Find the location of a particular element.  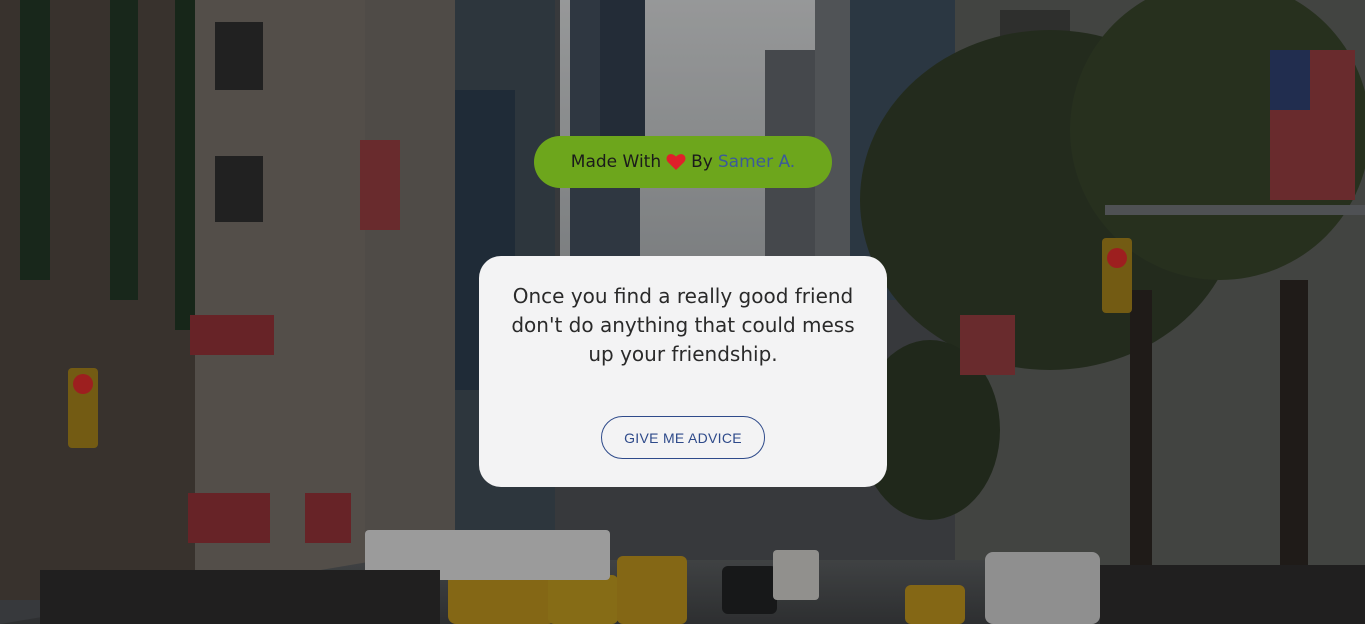

badge-by: By is located at coordinates (702, 162).